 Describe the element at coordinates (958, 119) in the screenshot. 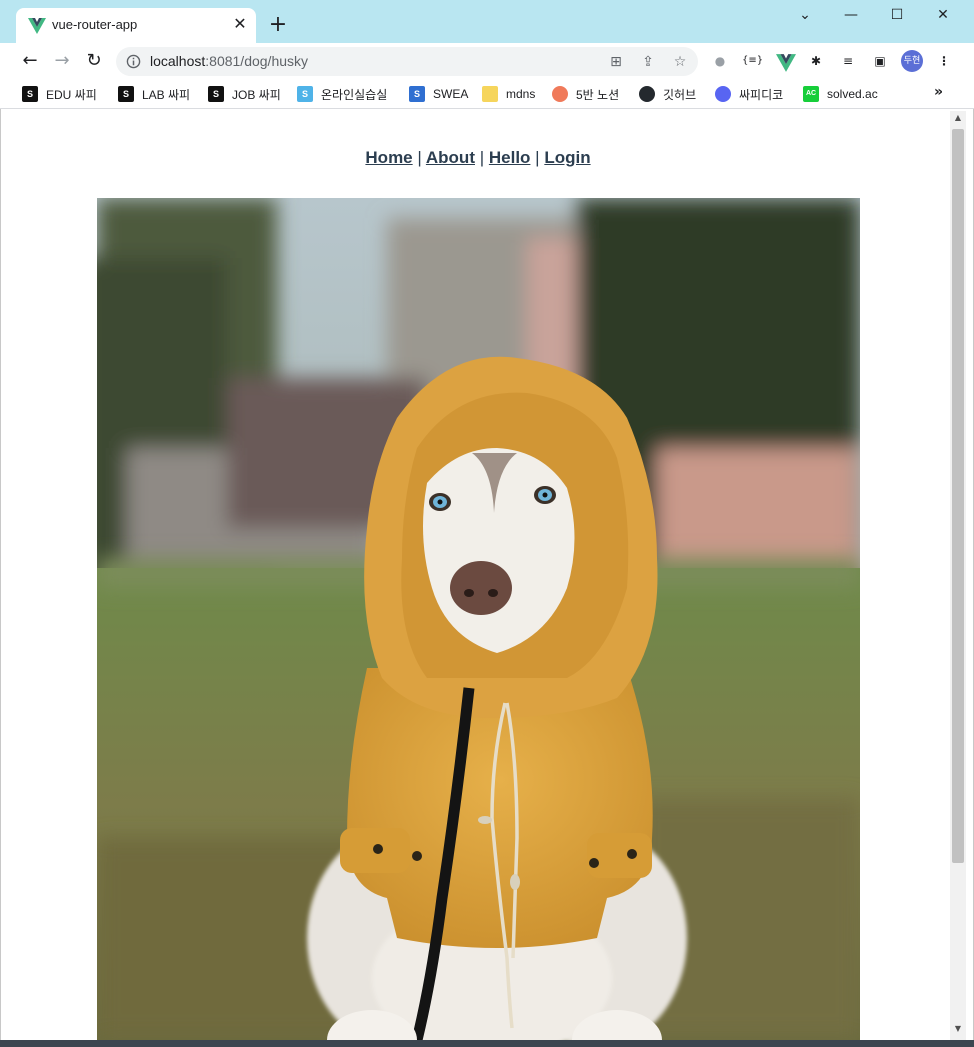

I see `scroll-up-arrow-icon: ▲` at that location.